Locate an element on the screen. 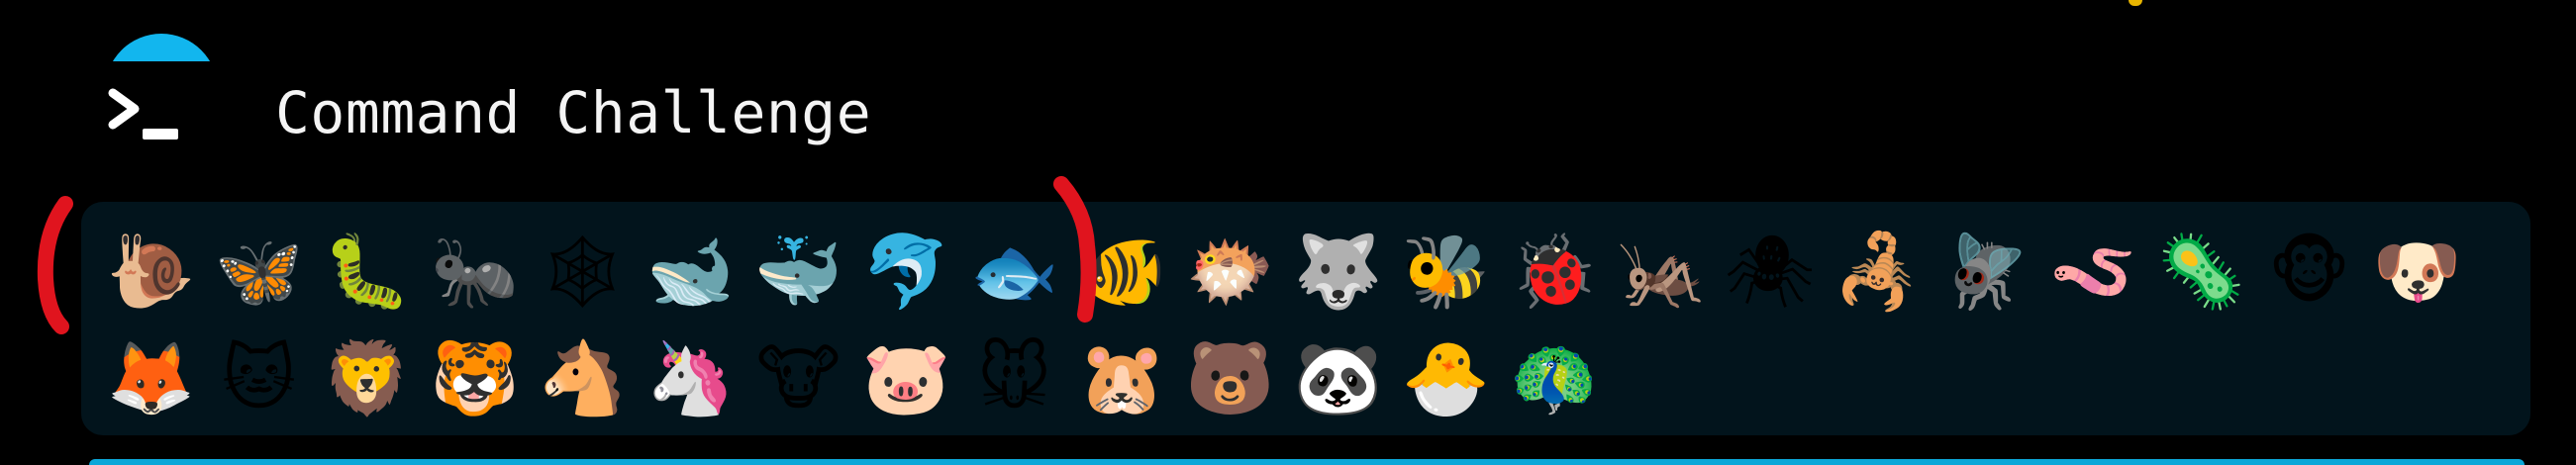  emoji-fish-icon: 🐟 is located at coordinates (1014, 271).